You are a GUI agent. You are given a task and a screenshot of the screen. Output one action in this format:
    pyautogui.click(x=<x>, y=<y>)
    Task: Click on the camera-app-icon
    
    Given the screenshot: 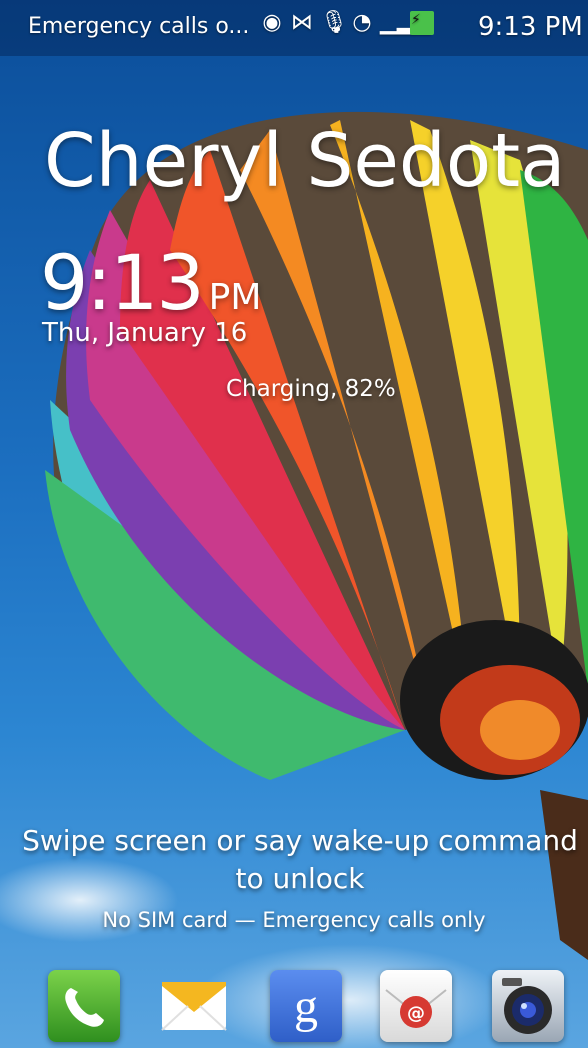 What is the action you would take?
    pyautogui.click(x=528, y=1006)
    